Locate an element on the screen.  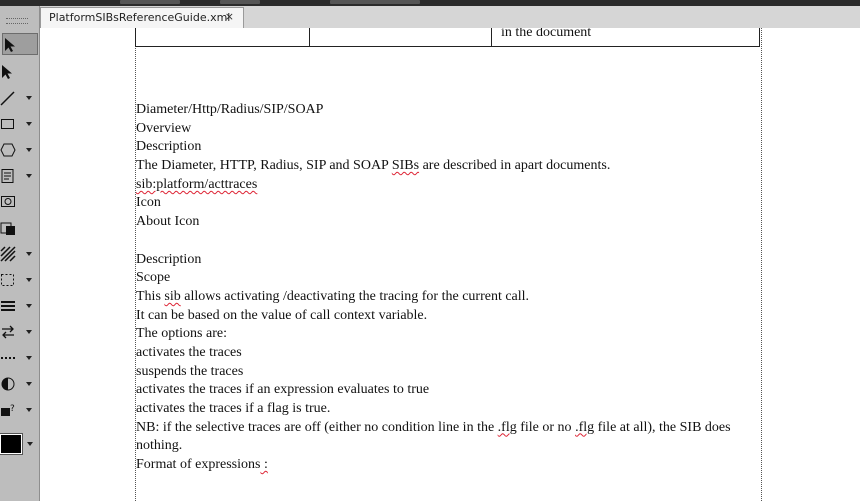
paragraph: Icon is located at coordinates (447, 203).